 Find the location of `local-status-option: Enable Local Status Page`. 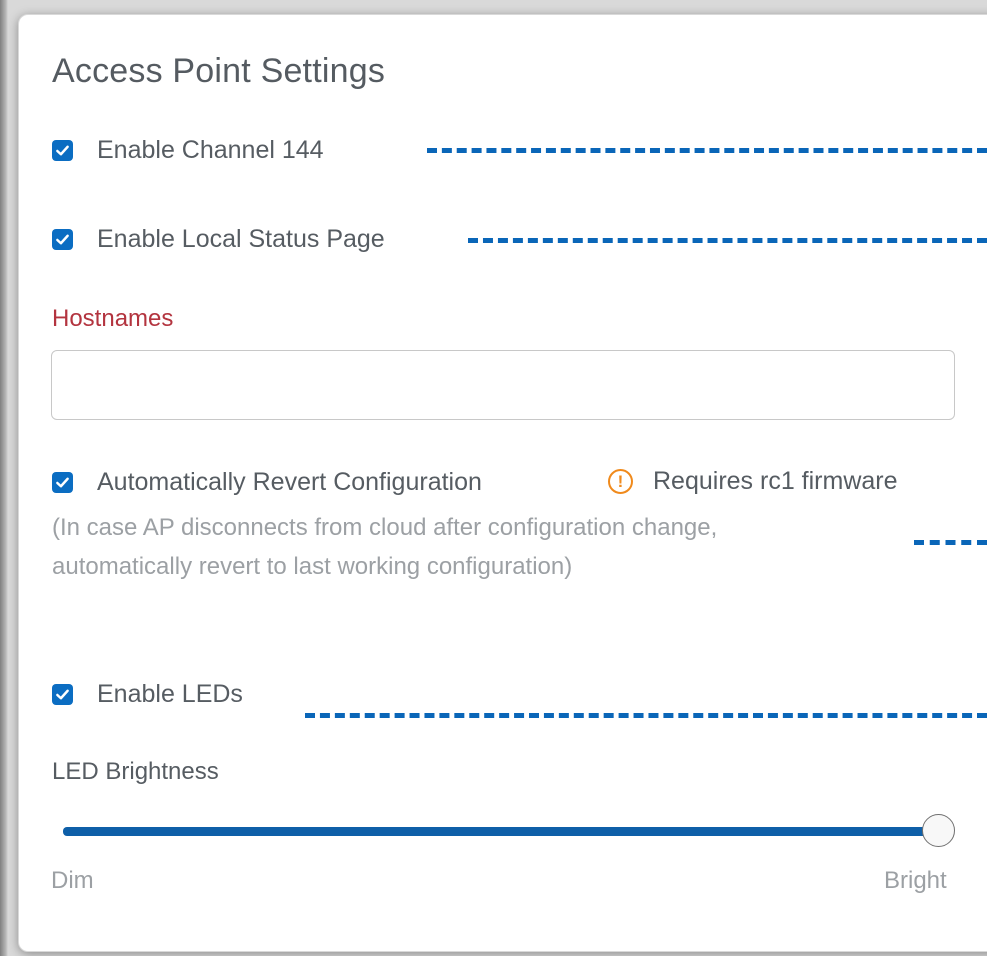

local-status-option: Enable Local Status Page is located at coordinates (218, 239).